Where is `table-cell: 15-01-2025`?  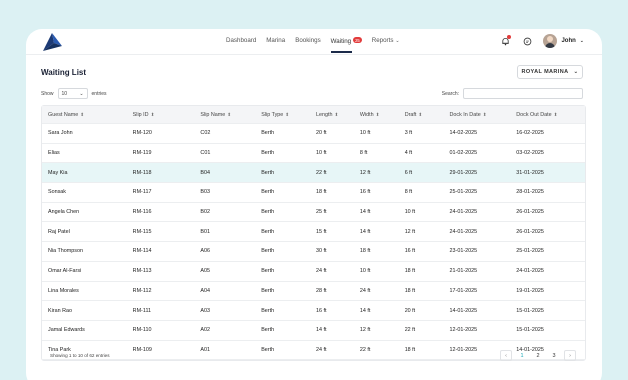
table-cell: 15-01-2025 is located at coordinates (530, 330).